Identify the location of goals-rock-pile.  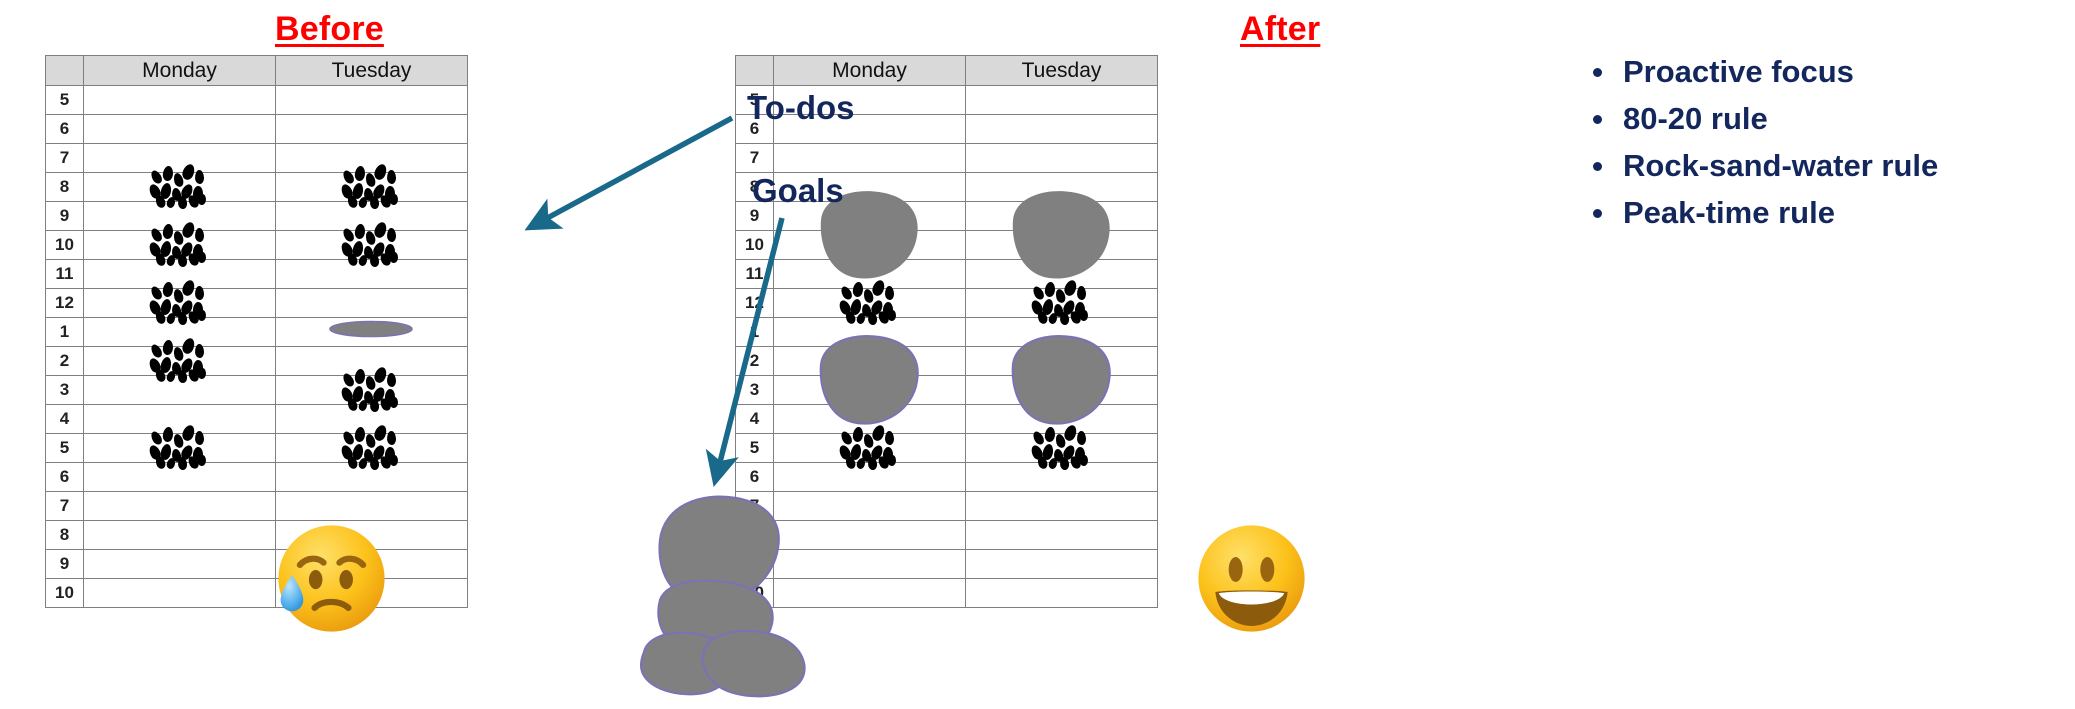
(725, 589).